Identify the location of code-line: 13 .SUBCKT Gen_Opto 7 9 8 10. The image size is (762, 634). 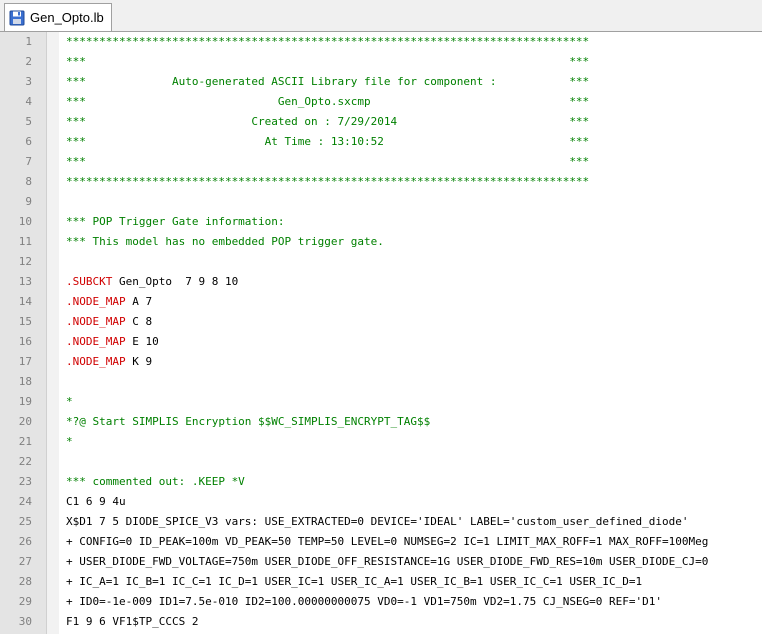
(381, 282).